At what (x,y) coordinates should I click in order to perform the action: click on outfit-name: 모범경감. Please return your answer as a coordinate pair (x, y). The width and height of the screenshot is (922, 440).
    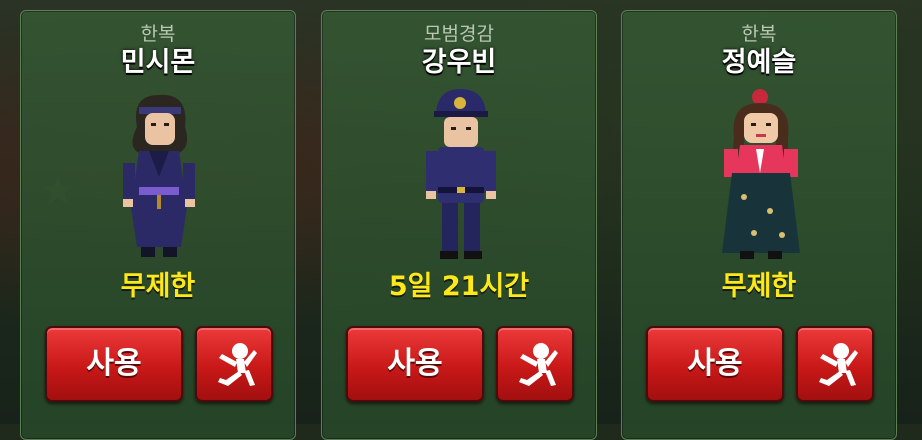
    Looking at the image, I should click on (459, 34).